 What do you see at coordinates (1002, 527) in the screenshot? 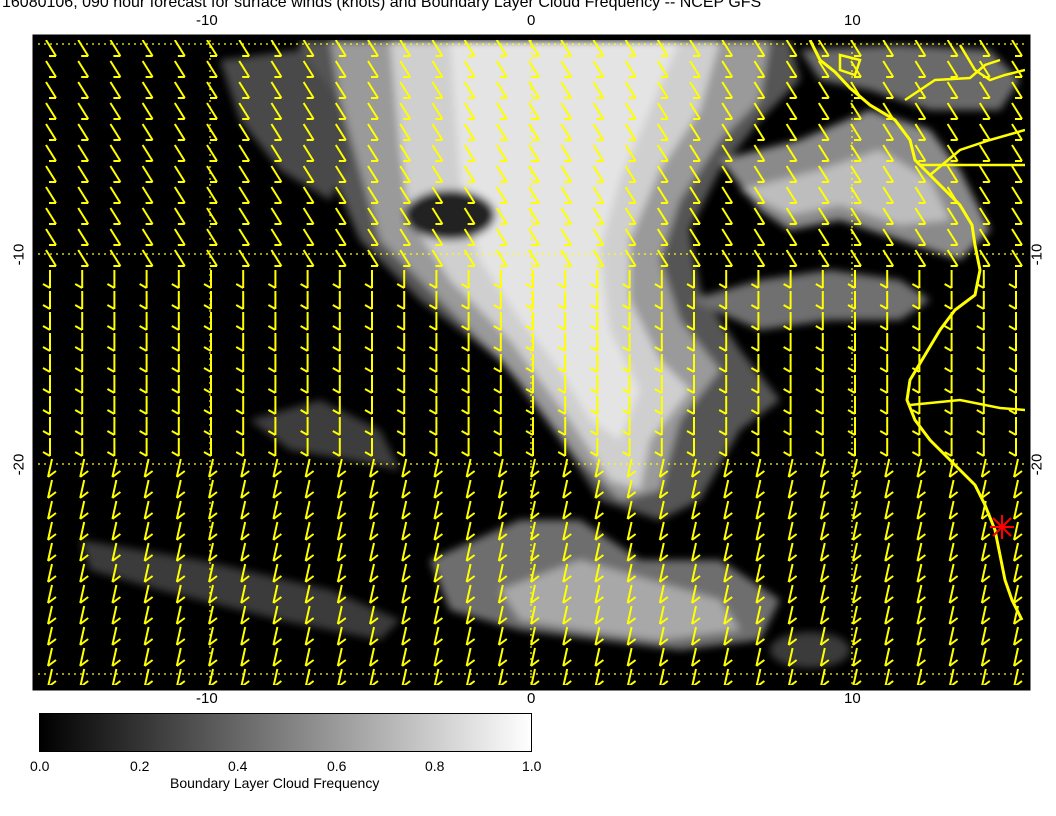
I see `red-star-marker` at bounding box center [1002, 527].